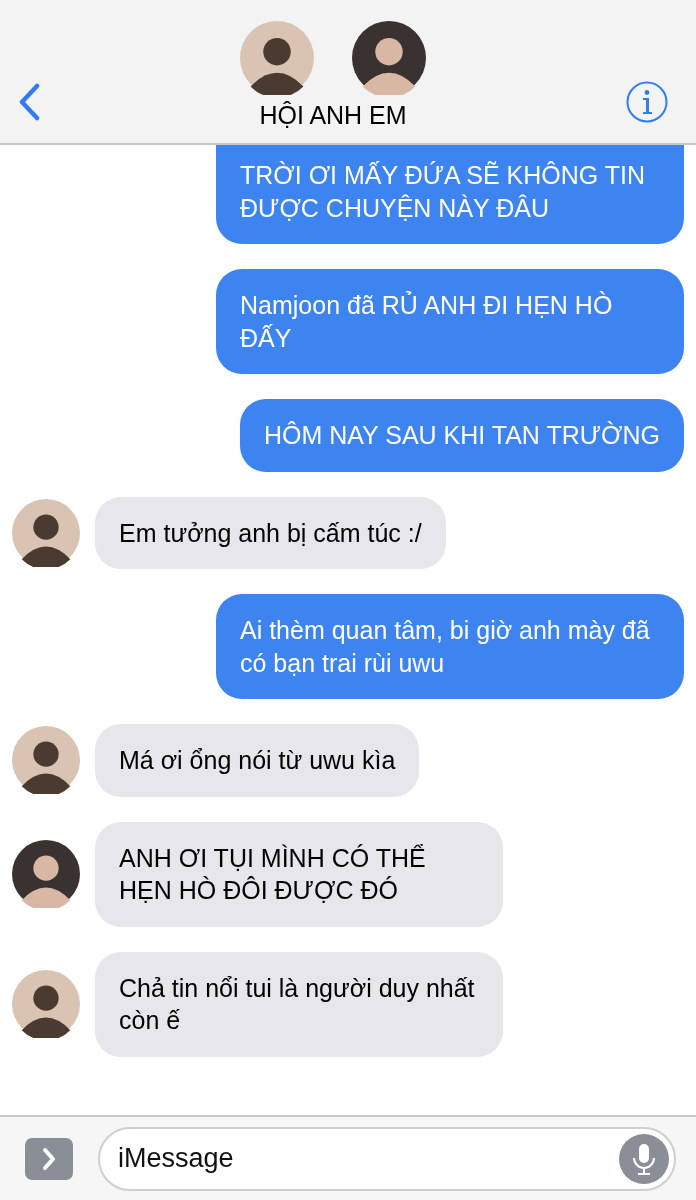 The width and height of the screenshot is (696, 1200). I want to click on sent-message: HÔM NAY SAU KHI TAN TRƯỜNG, so click(461, 435).